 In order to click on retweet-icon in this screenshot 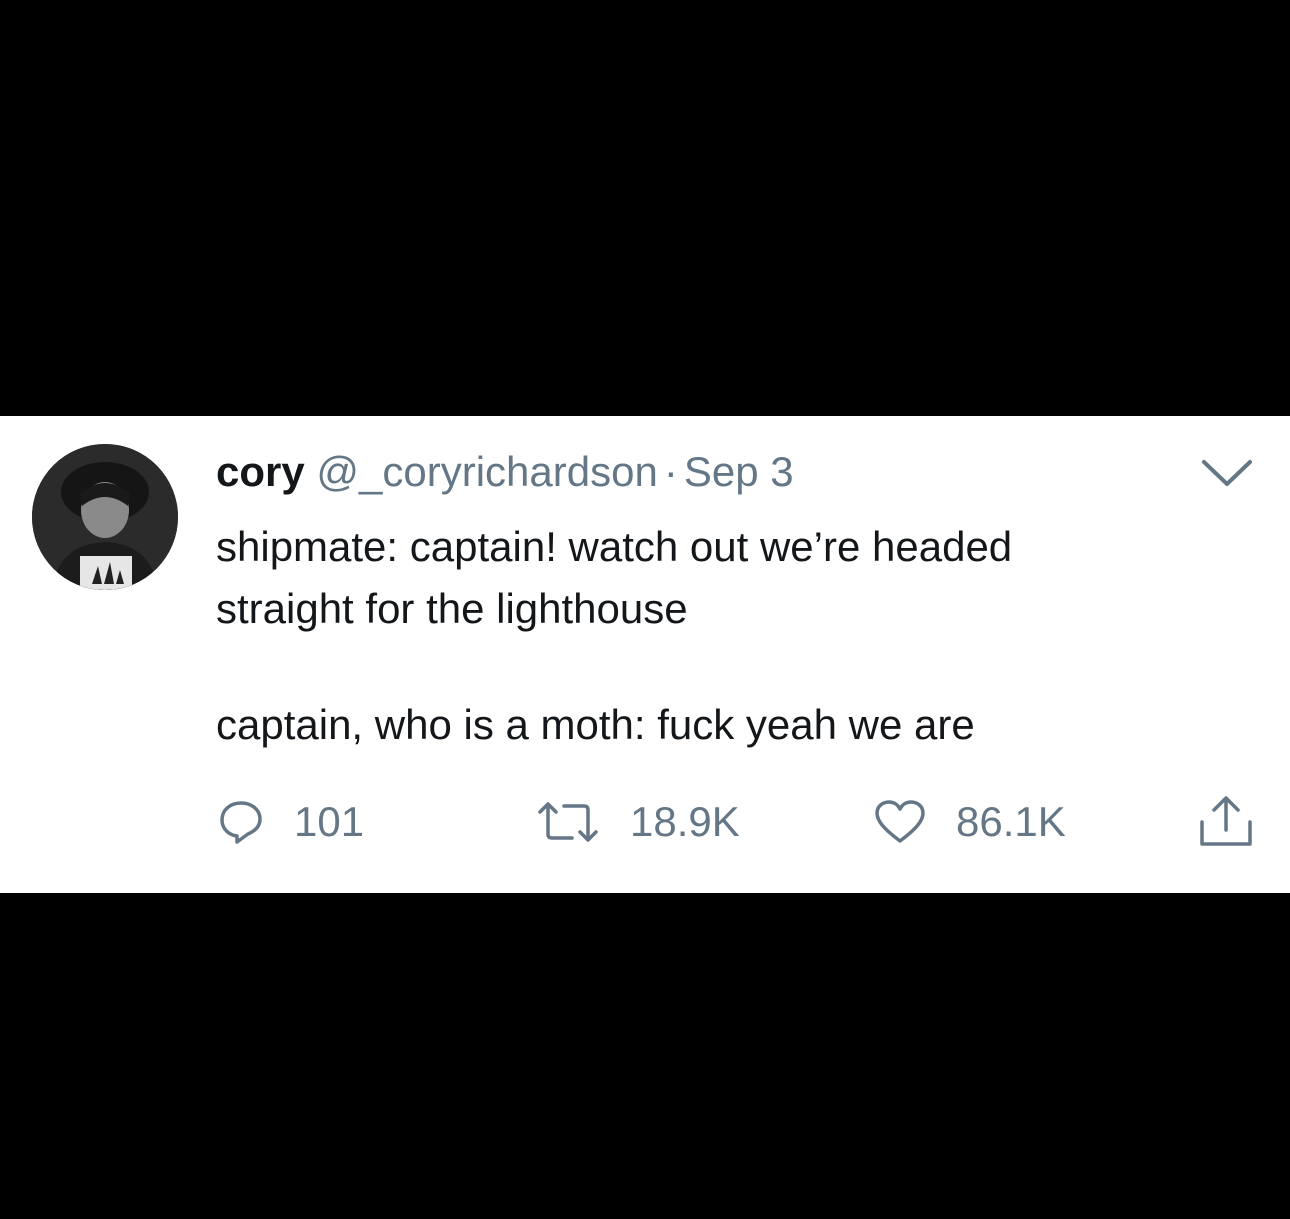, I will do `click(568, 822)`.